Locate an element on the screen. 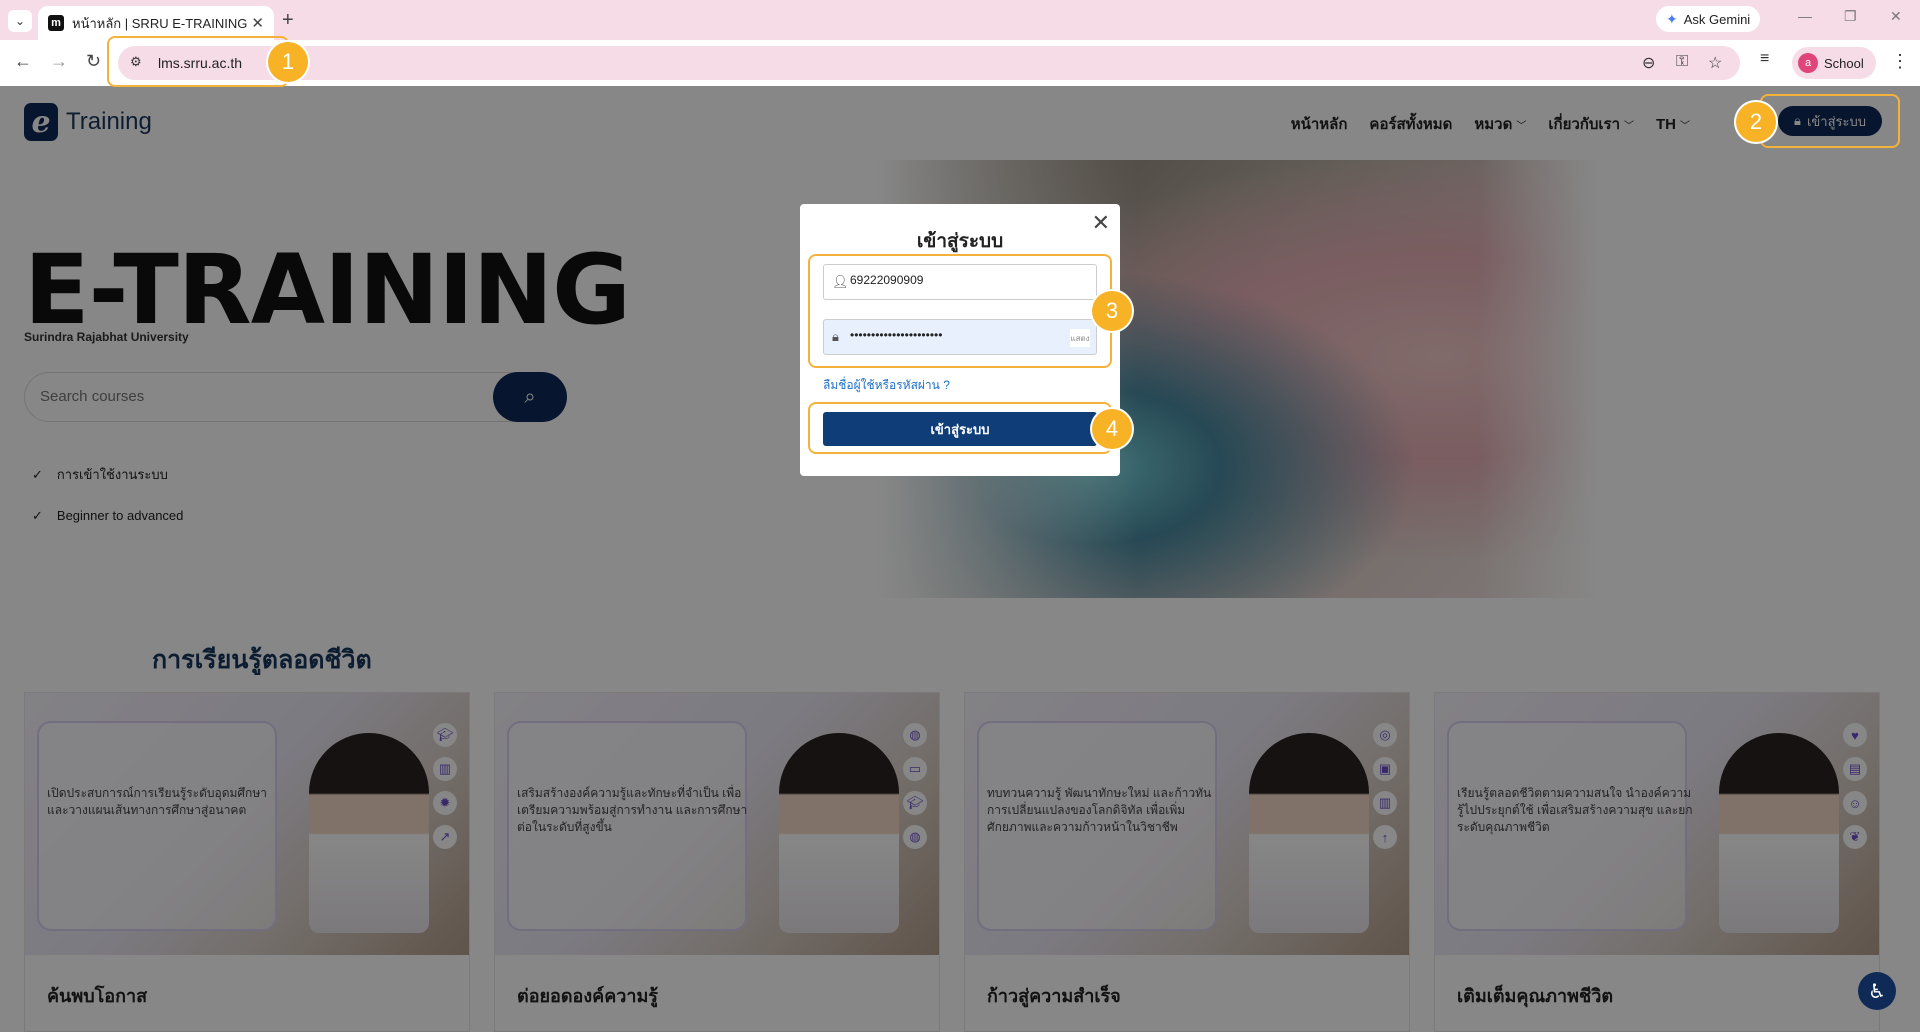 Image resolution: width=1920 pixels, height=1032 pixels. ask-gemini-label: Ask Gemini is located at coordinates (1717, 19).